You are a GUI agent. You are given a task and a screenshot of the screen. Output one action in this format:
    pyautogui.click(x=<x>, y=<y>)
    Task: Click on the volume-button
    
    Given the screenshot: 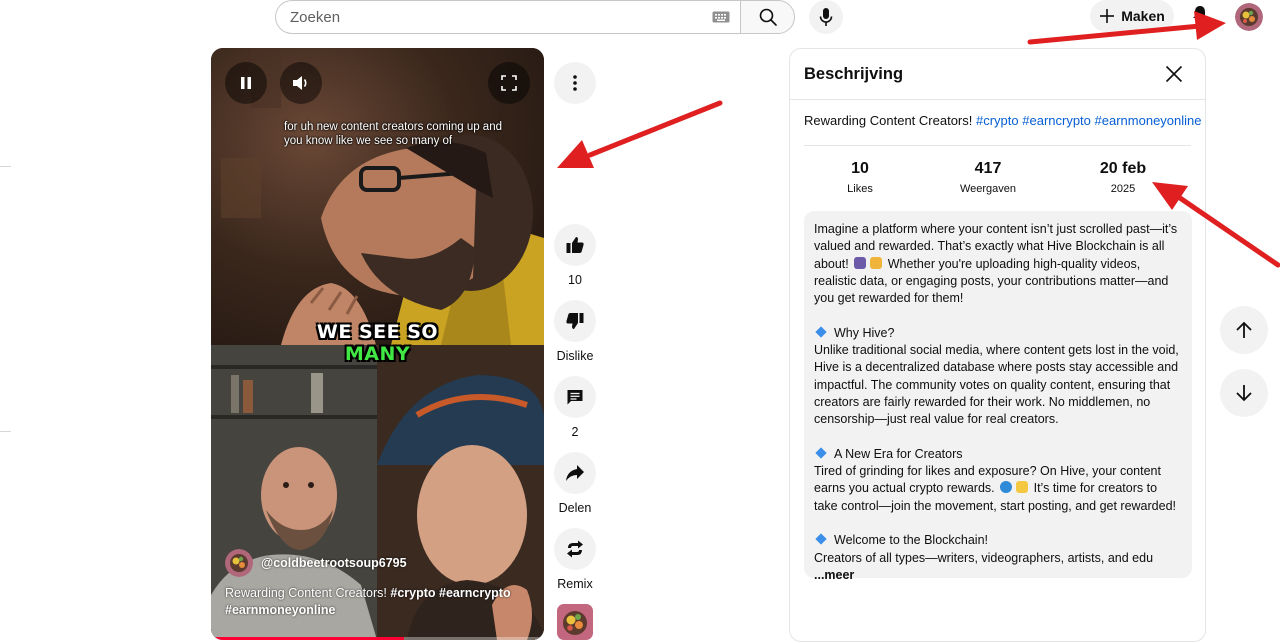 What is the action you would take?
    pyautogui.click(x=301, y=83)
    